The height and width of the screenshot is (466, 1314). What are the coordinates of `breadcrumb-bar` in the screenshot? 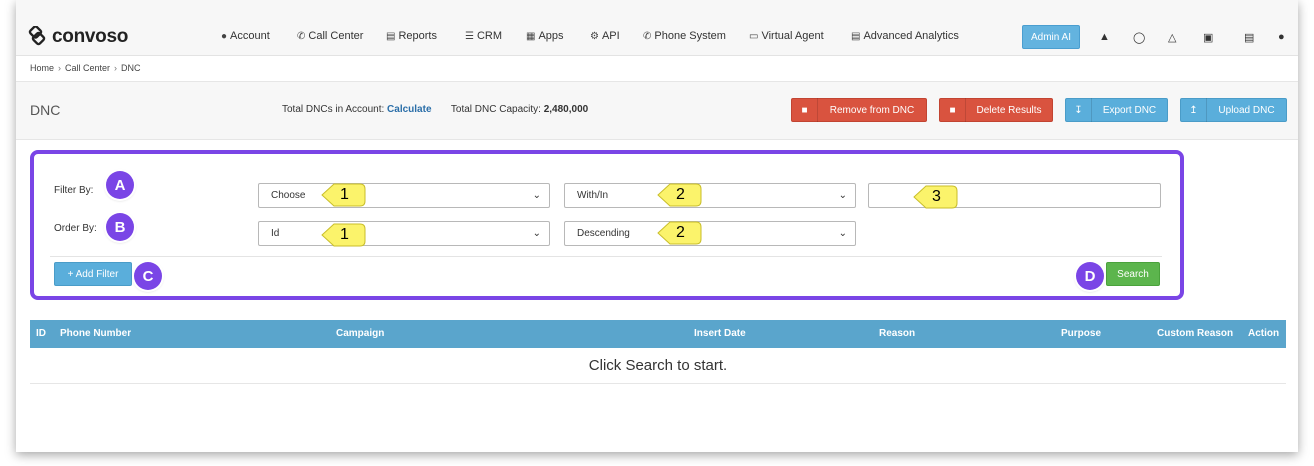 It's located at (657, 69).